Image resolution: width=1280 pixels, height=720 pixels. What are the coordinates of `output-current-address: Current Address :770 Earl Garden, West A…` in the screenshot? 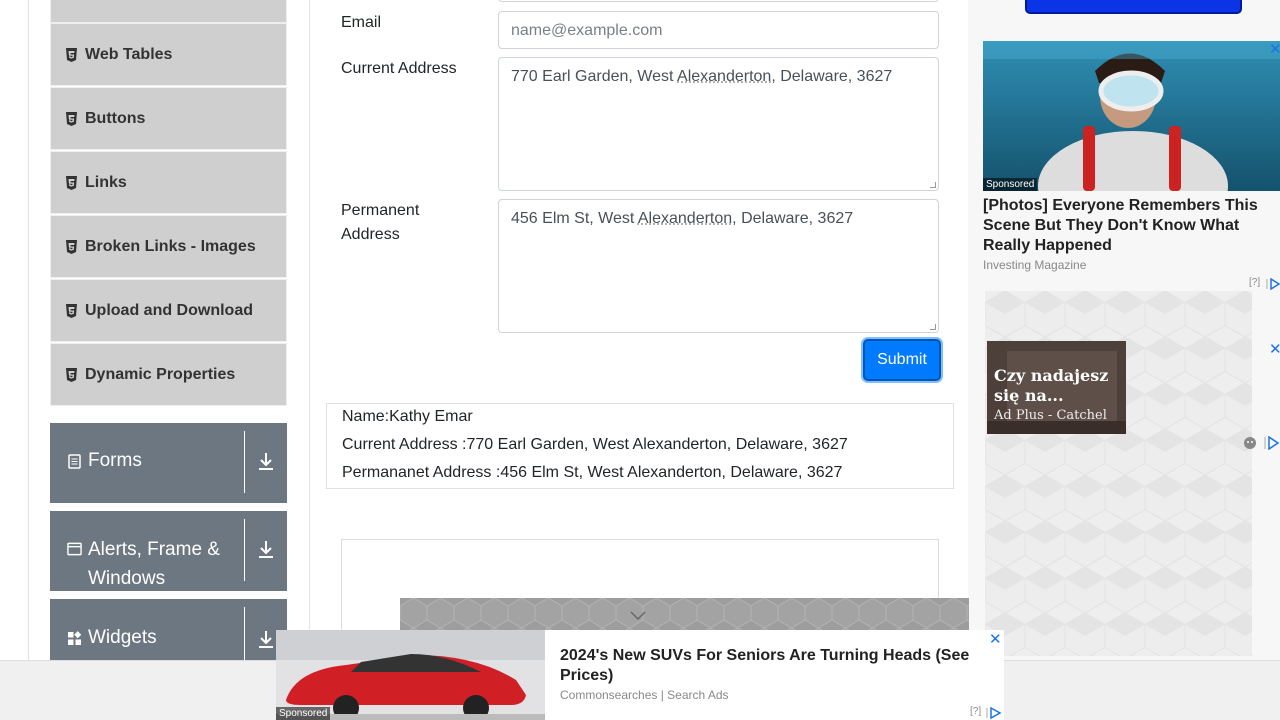 It's located at (595, 444).